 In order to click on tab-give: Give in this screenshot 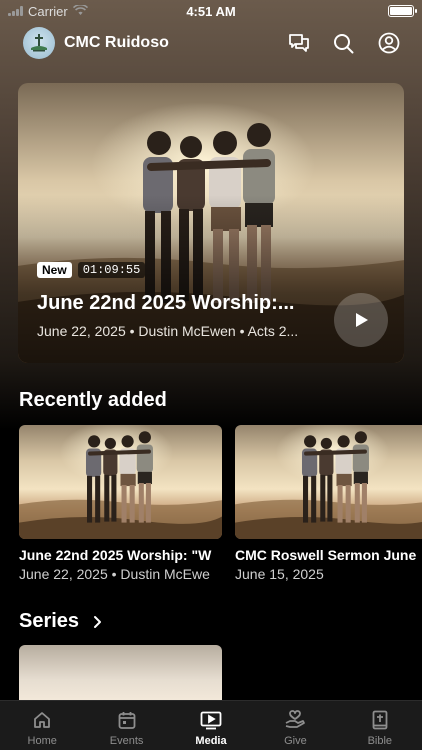, I will do `click(295, 725)`.